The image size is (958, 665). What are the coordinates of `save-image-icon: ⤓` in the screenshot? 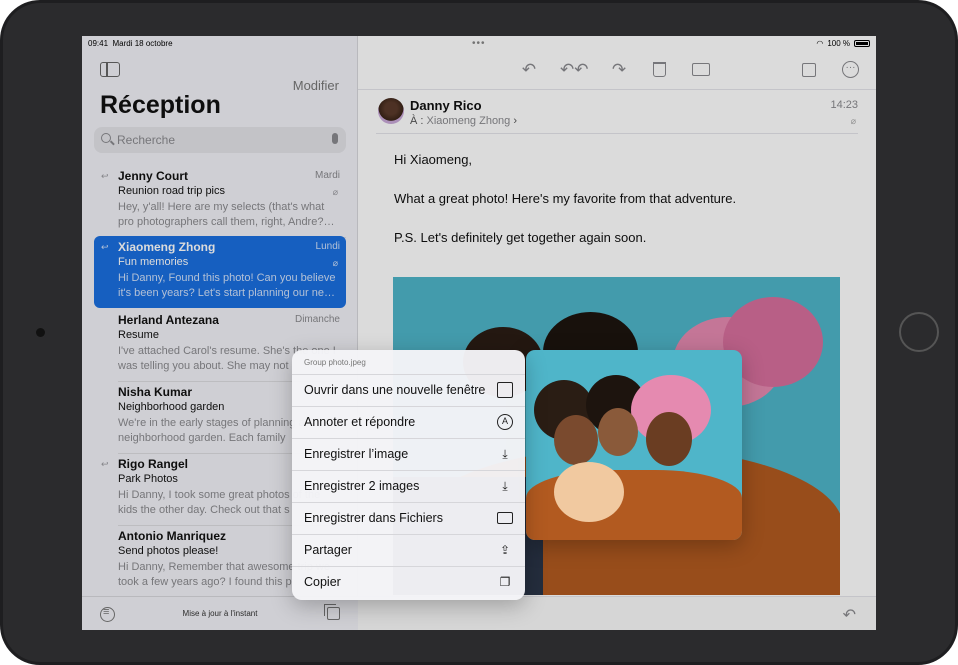 It's located at (505, 454).